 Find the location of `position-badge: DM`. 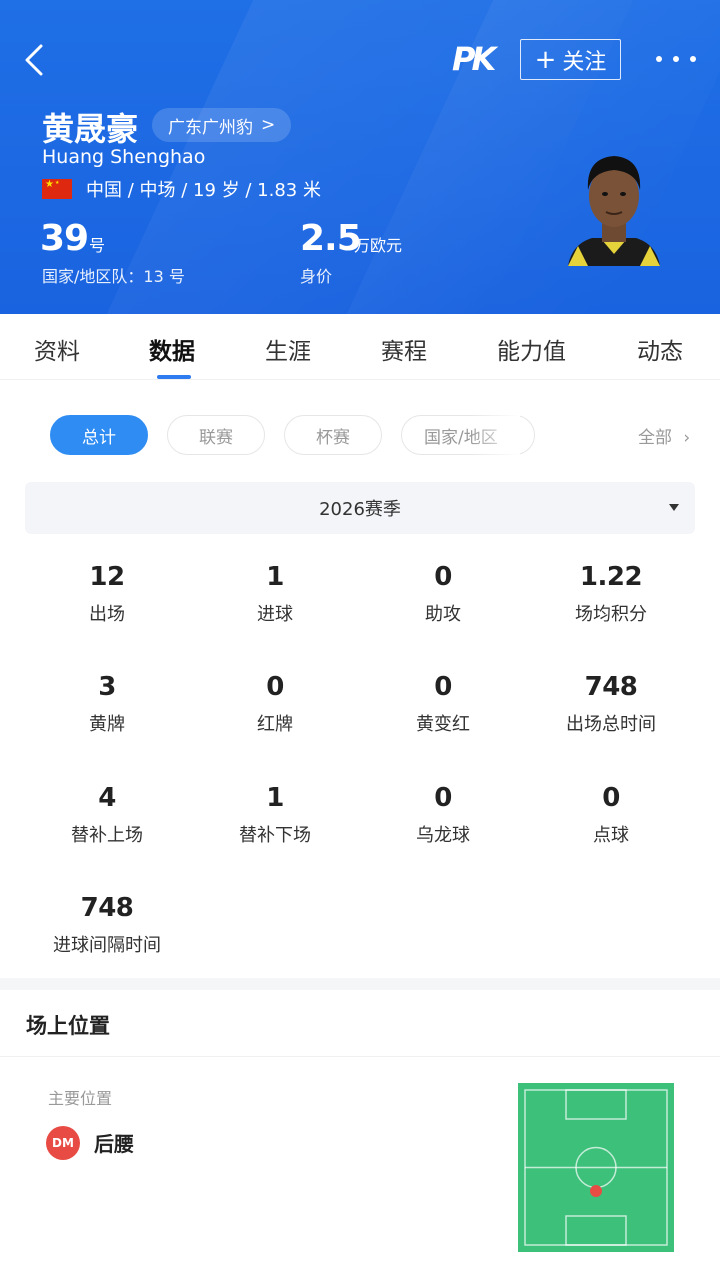

position-badge: DM is located at coordinates (63, 1143).